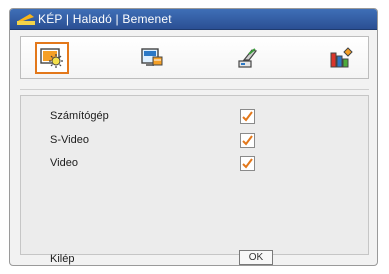 The height and width of the screenshot is (274, 389). Describe the element at coordinates (62, 259) in the screenshot. I see `exit-label: Kilép` at that location.